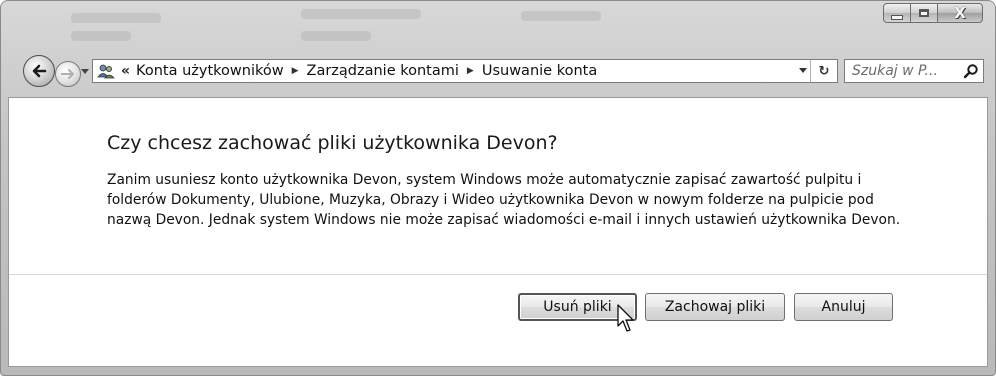 The image size is (996, 376). Describe the element at coordinates (125, 71) in the screenshot. I see `address-overflow-button: «` at that location.